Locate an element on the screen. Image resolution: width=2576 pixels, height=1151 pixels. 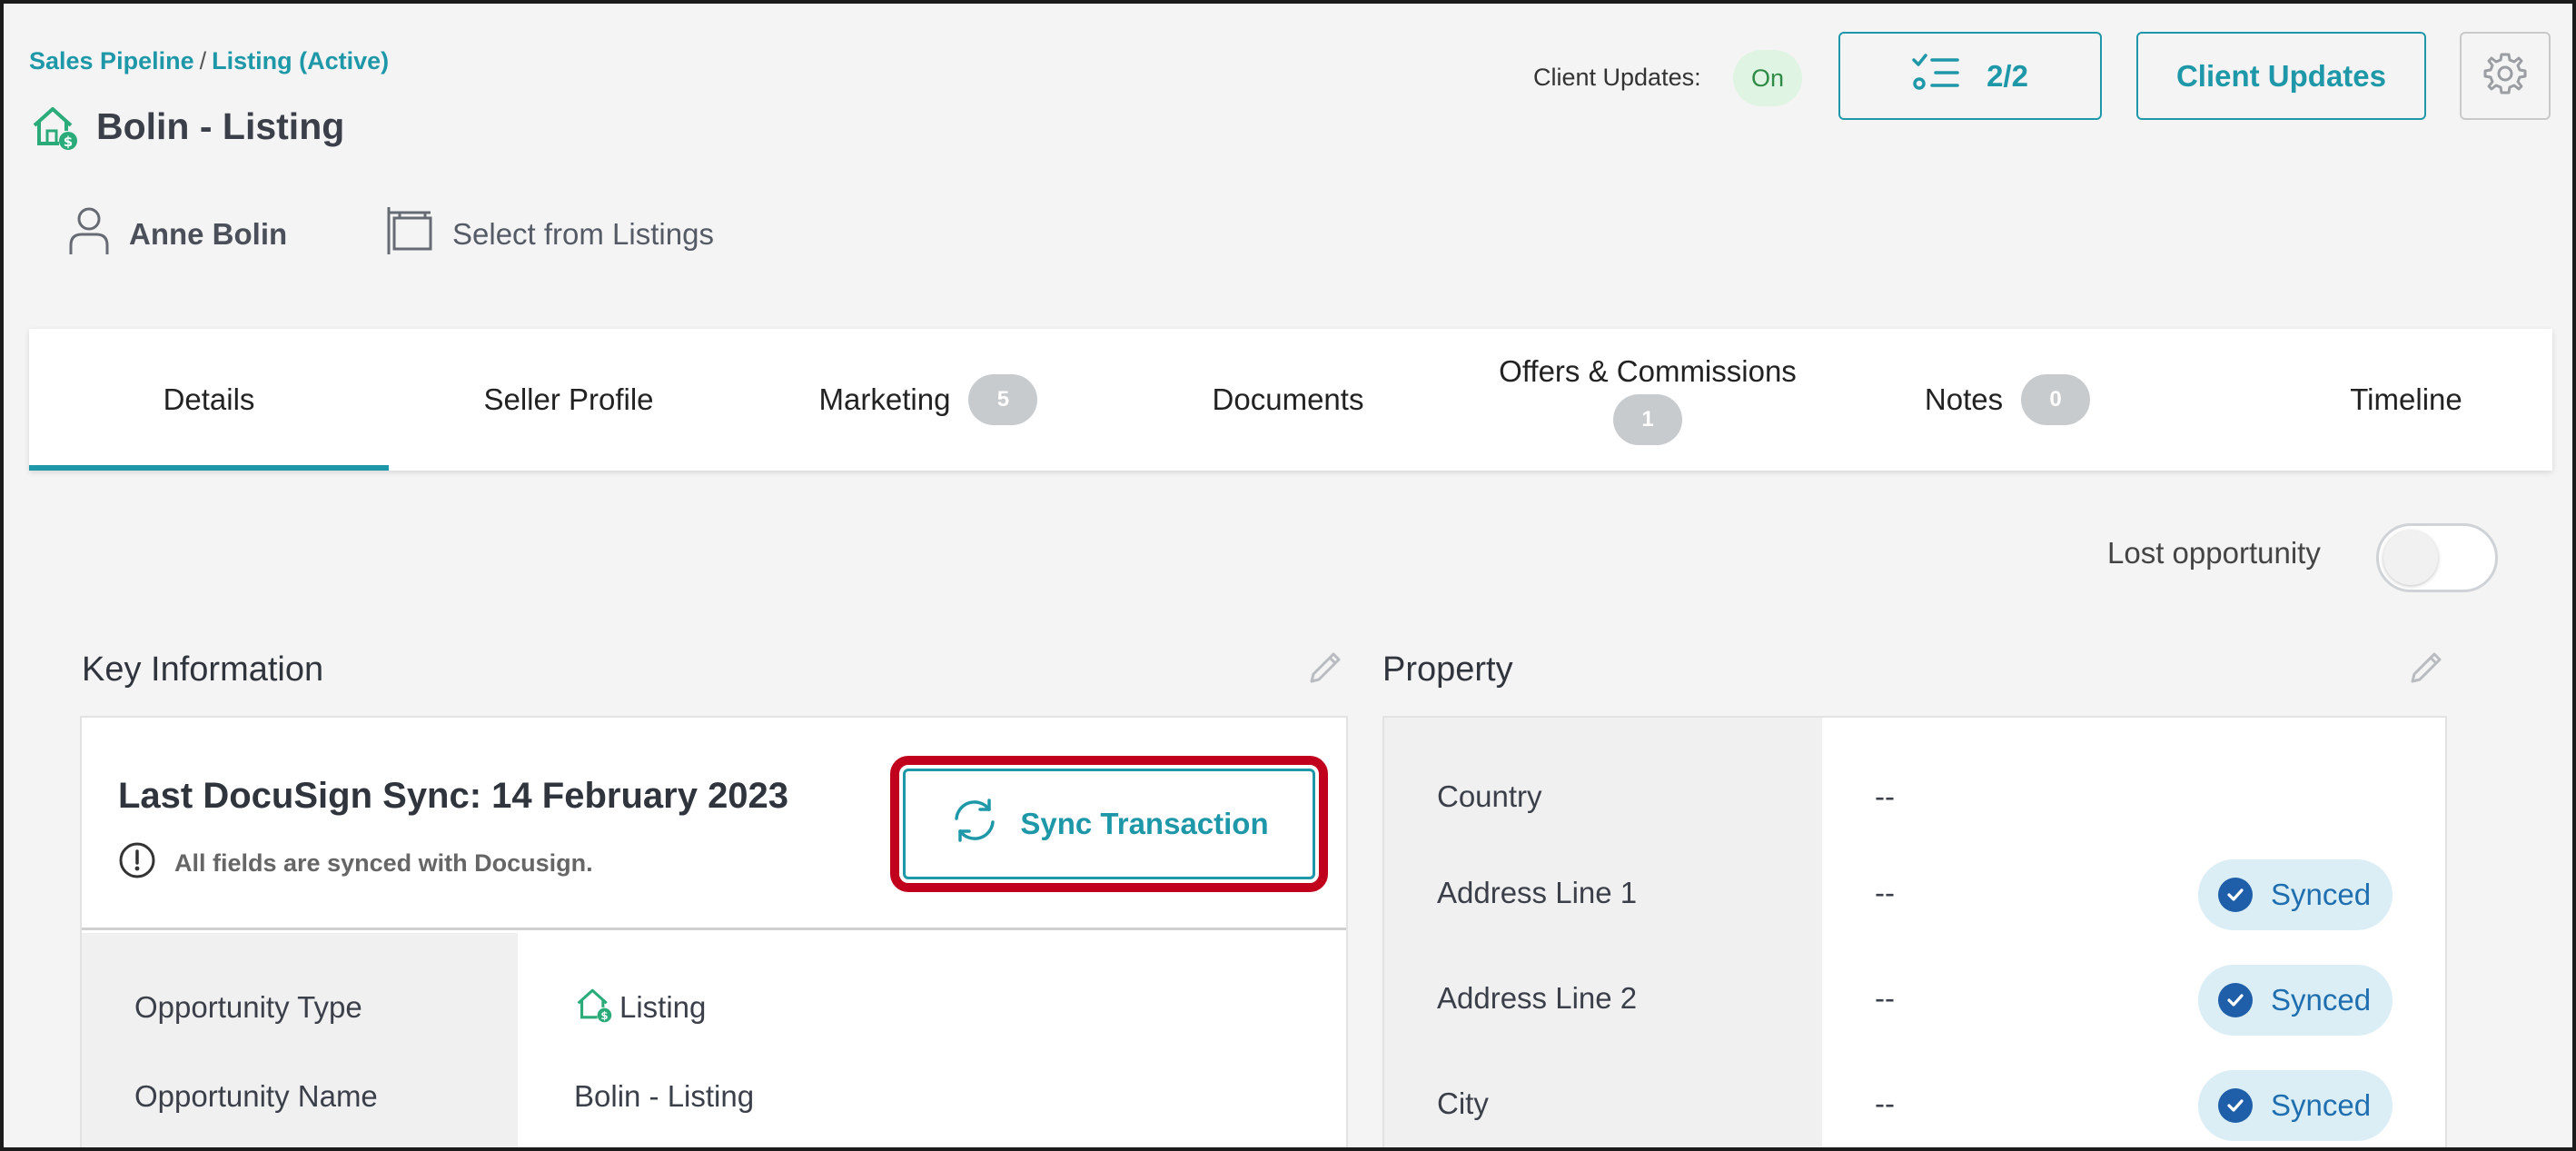
lost-opportunity-toggle is located at coordinates (2437, 557).